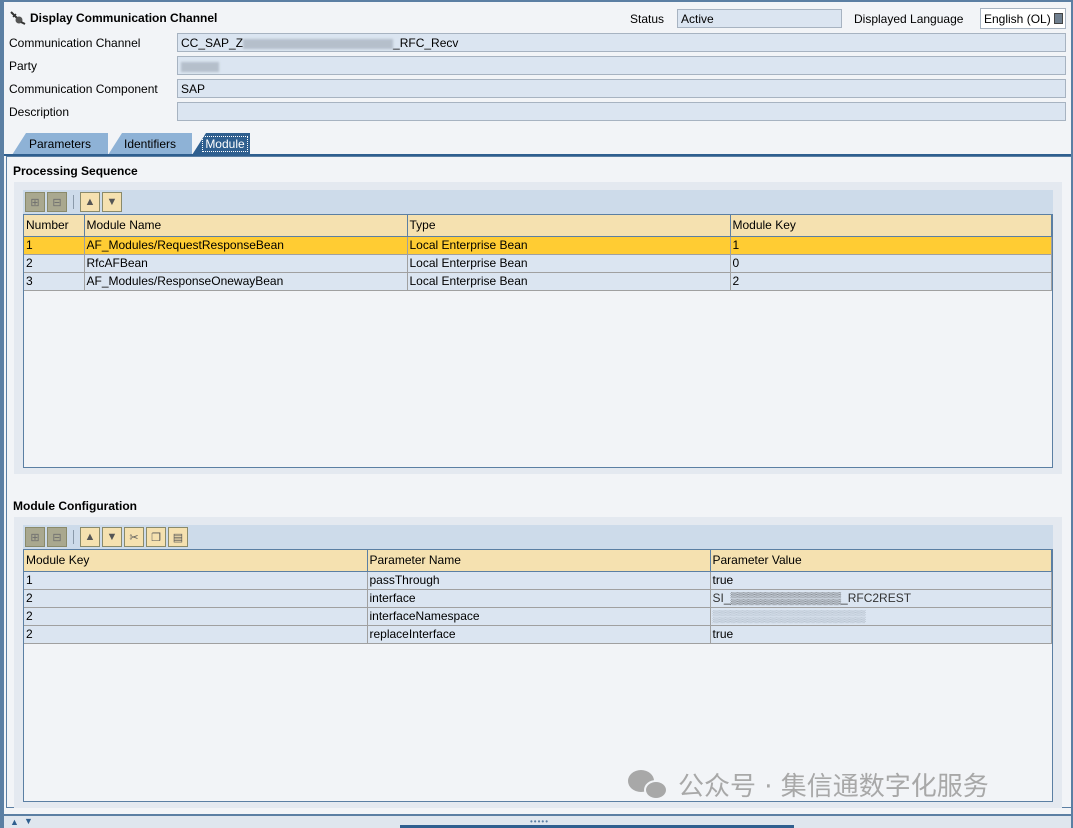  I want to click on description-field, so click(621, 111).